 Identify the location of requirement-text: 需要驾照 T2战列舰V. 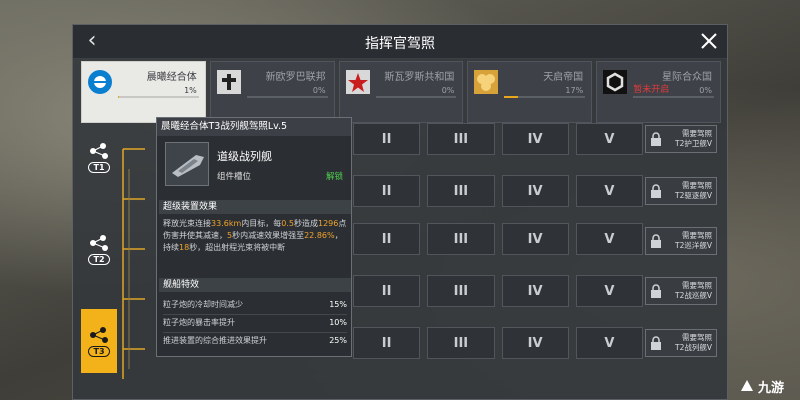
(693, 342).